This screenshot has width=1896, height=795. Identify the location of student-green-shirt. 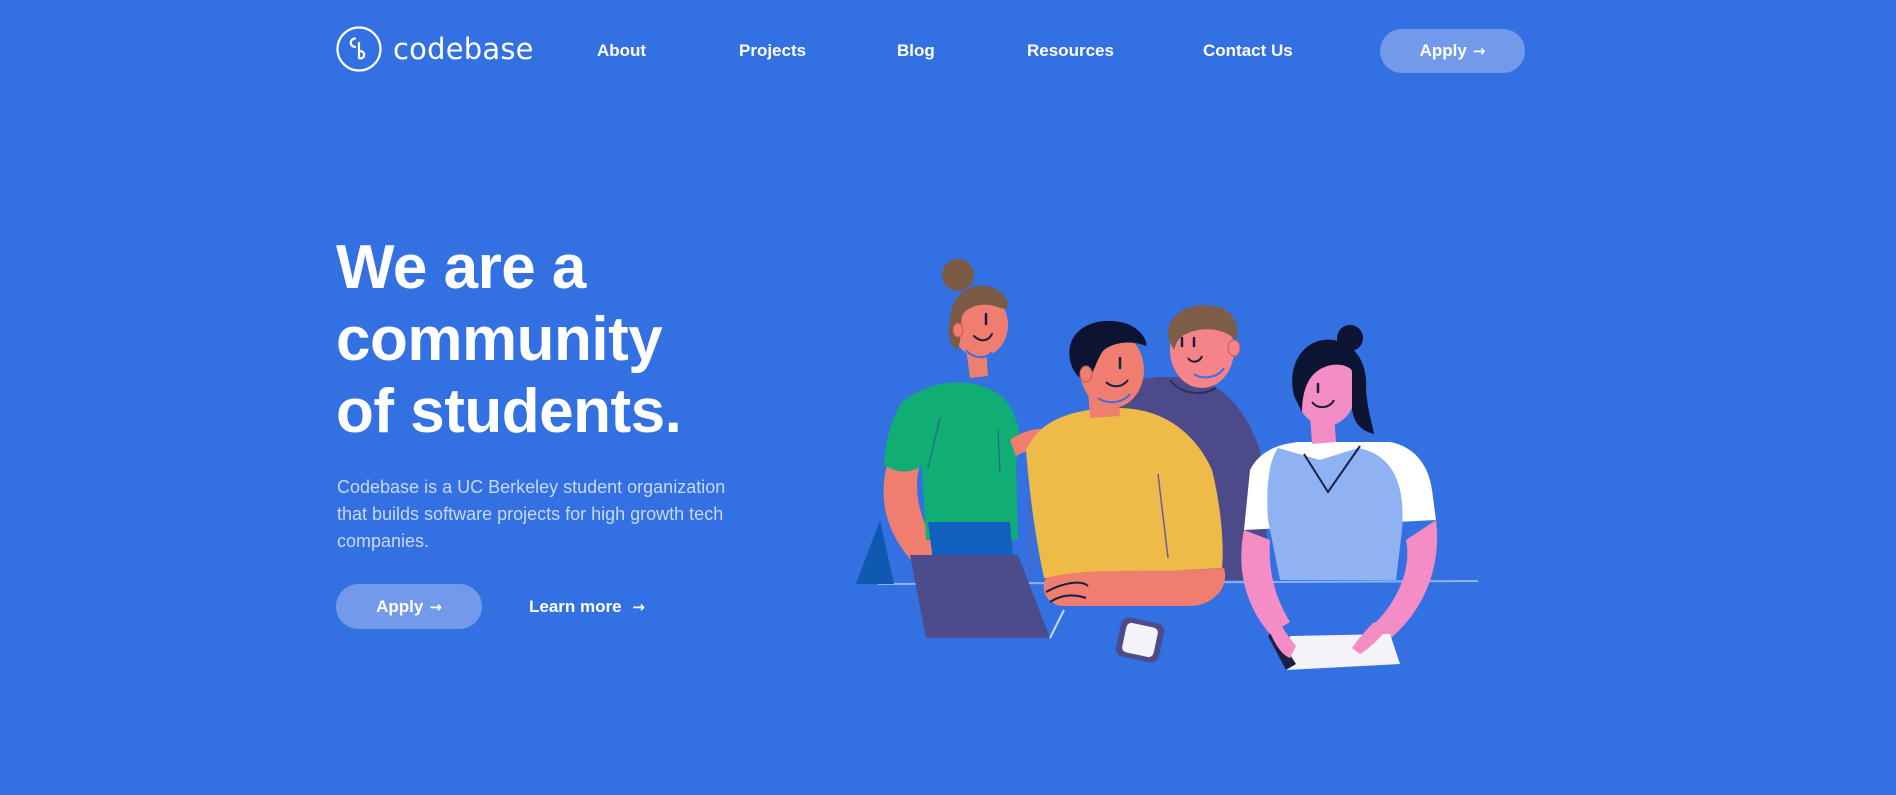
(971, 414).